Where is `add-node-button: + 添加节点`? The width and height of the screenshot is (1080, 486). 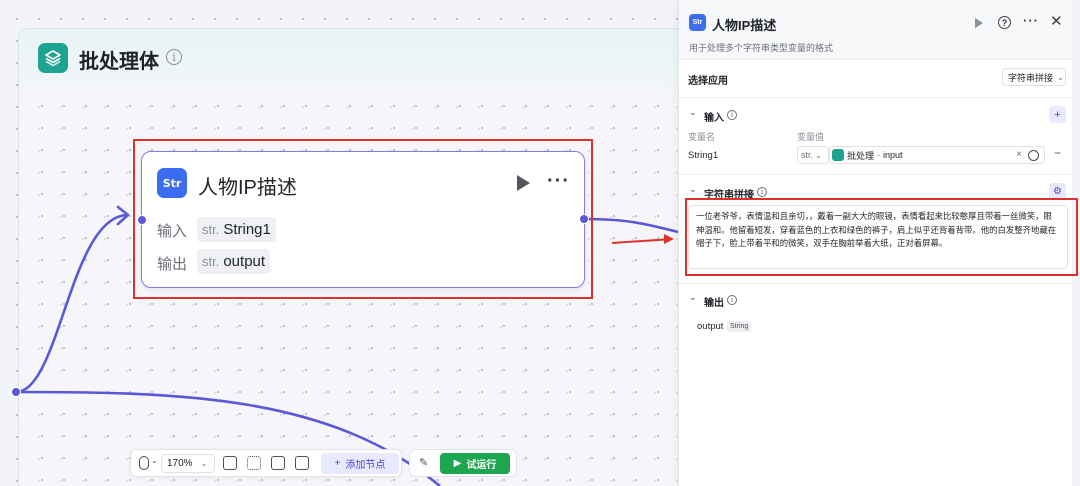 add-node-button: + 添加节点 is located at coordinates (360, 463).